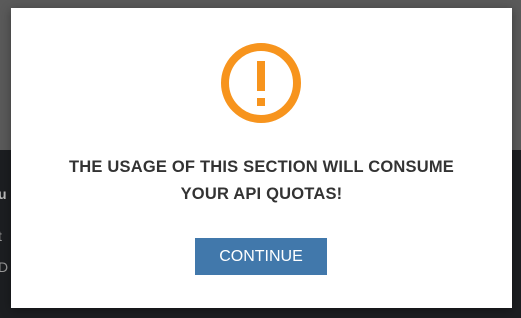 The height and width of the screenshot is (318, 521). What do you see at coordinates (3, 194) in the screenshot?
I see `background-text: u` at bounding box center [3, 194].